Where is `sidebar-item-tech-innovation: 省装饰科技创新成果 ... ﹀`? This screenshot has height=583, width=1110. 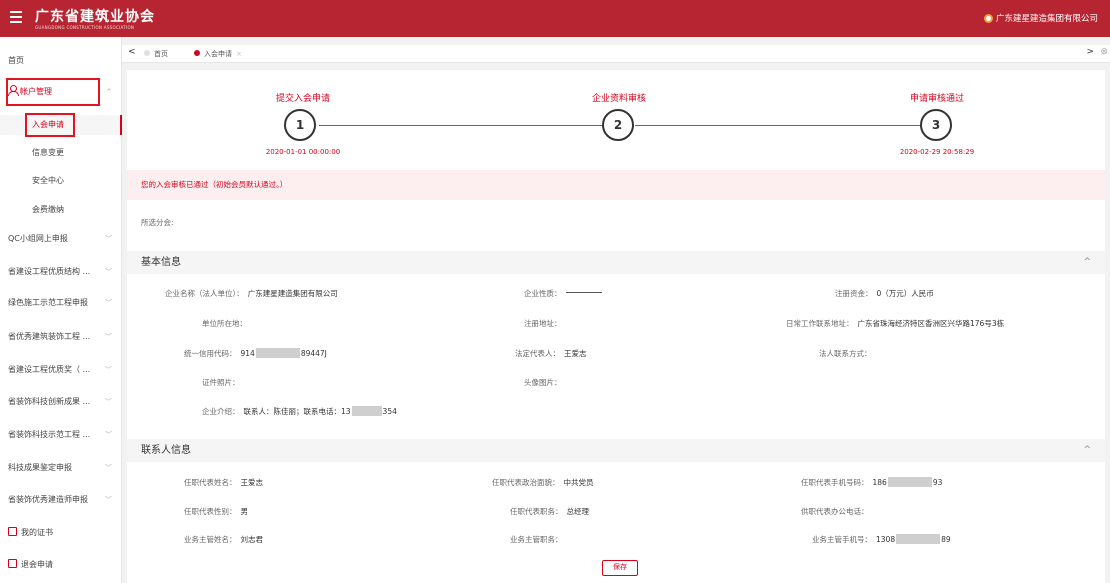 sidebar-item-tech-innovation: 省装饰科技创新成果 ... ﹀ is located at coordinates (61, 402).